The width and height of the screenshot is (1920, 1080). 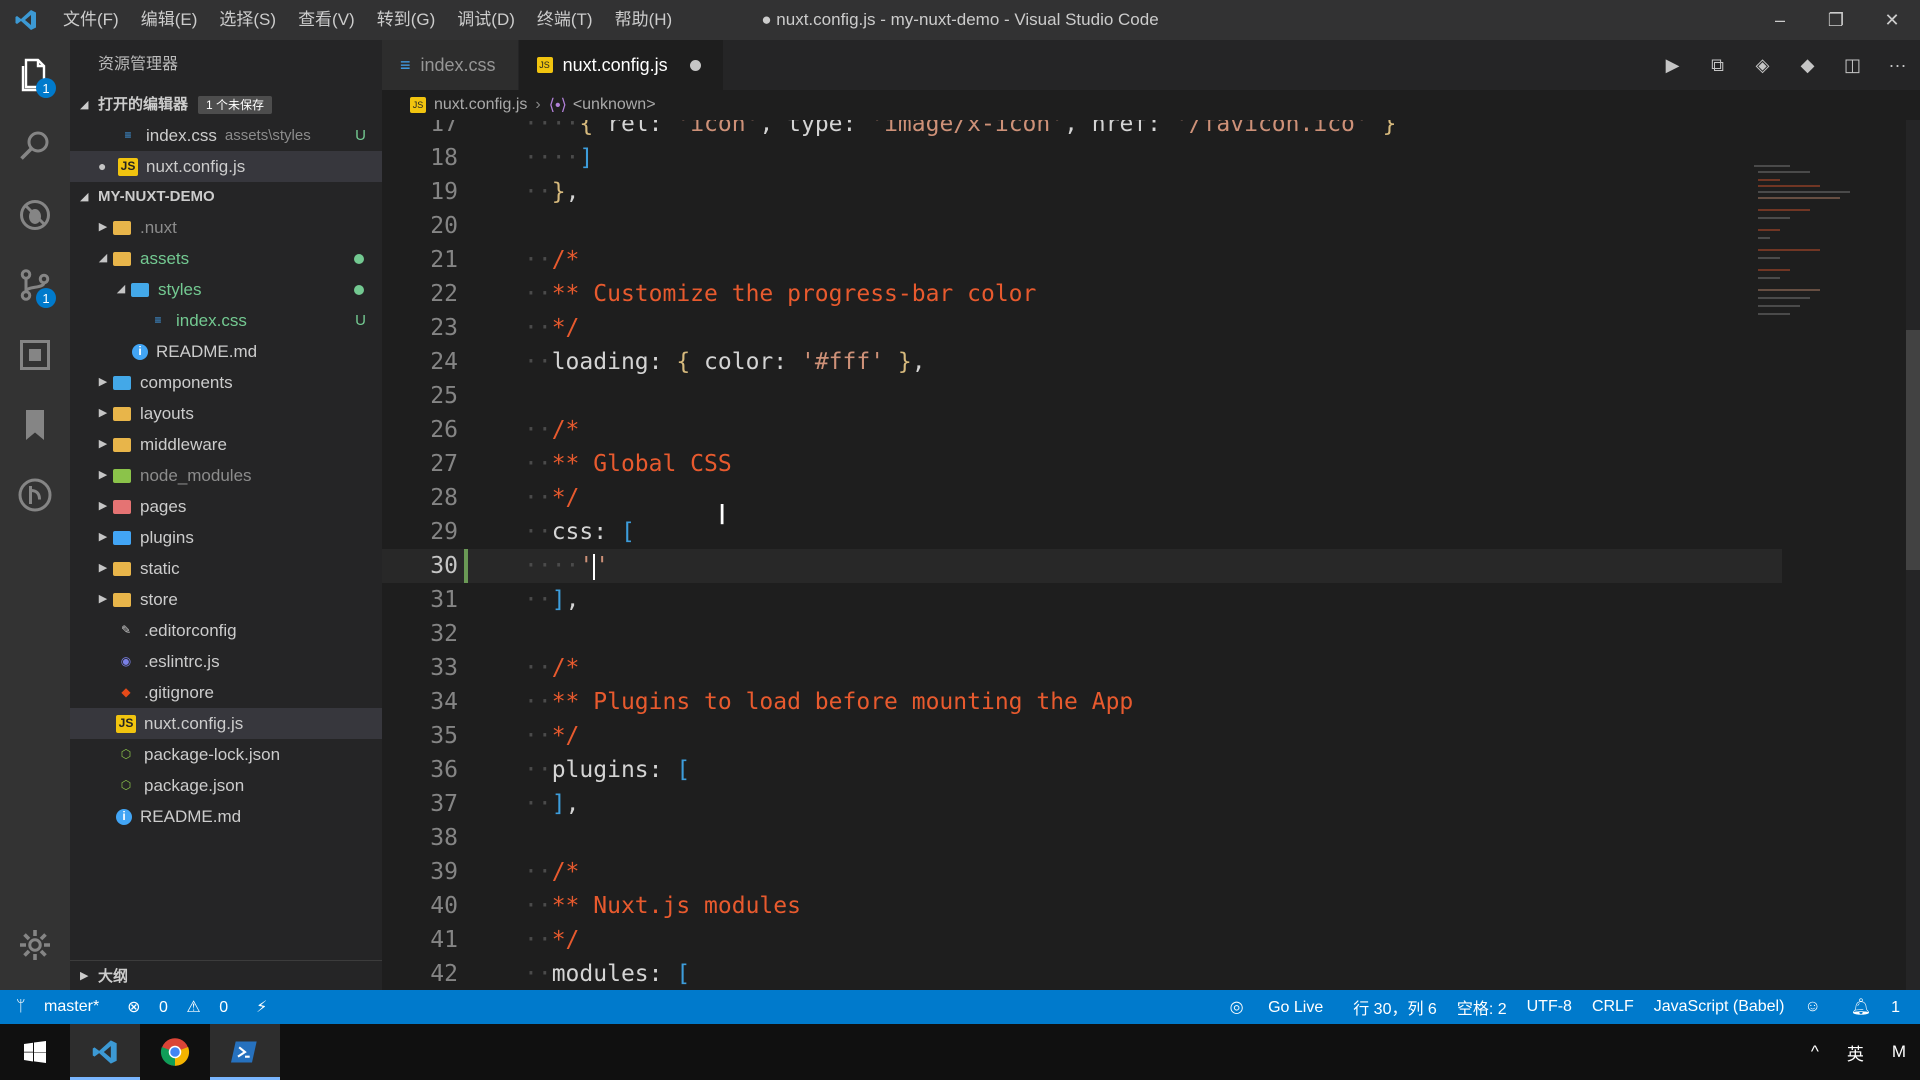 I want to click on tree-file: ≡ index.css U, so click(x=226, y=320).